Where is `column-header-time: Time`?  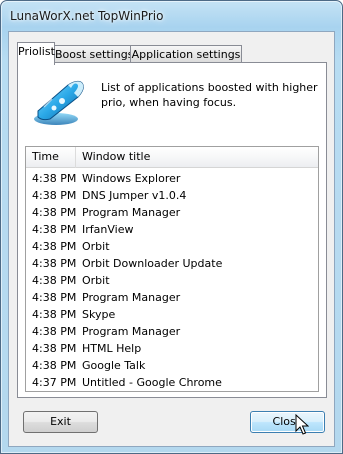
column-header-time: Time is located at coordinates (51, 157).